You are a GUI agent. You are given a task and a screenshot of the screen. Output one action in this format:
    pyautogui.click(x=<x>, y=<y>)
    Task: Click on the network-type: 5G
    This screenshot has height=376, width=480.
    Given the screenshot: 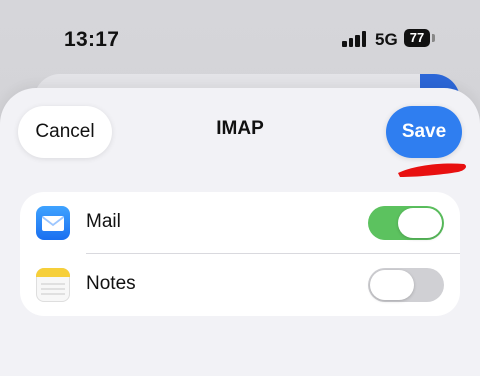 What is the action you would take?
    pyautogui.click(x=386, y=39)
    